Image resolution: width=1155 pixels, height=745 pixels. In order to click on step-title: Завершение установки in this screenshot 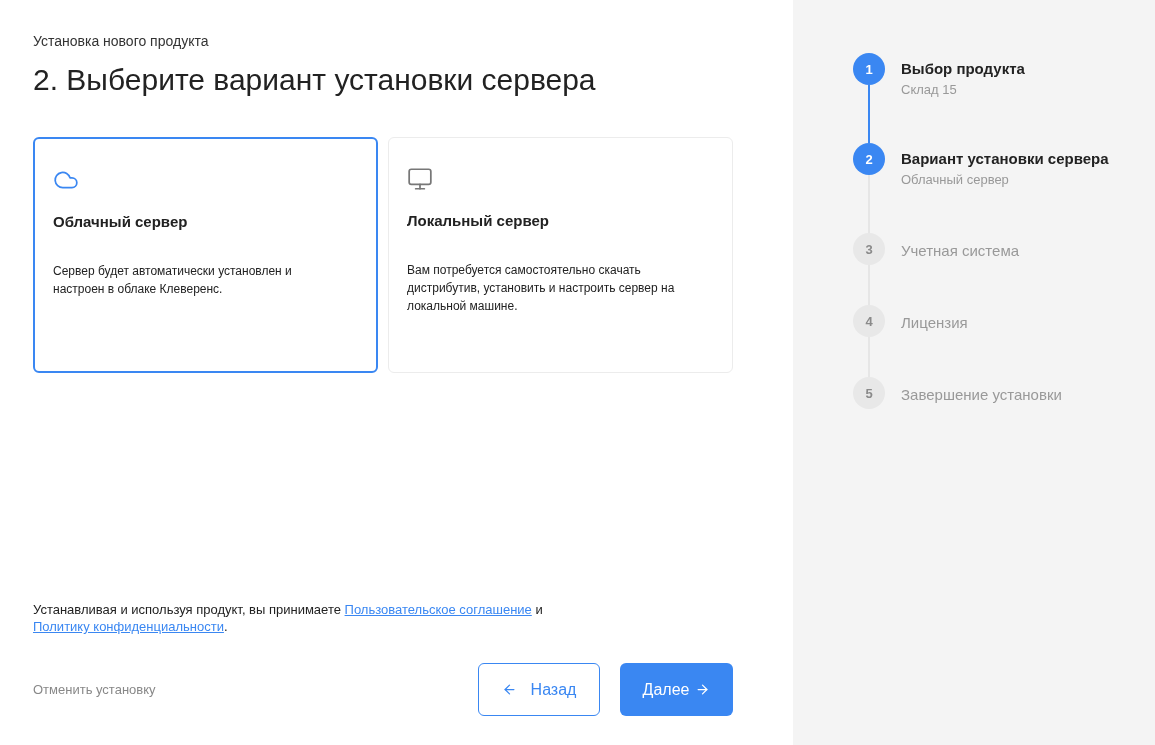, I will do `click(981, 394)`.